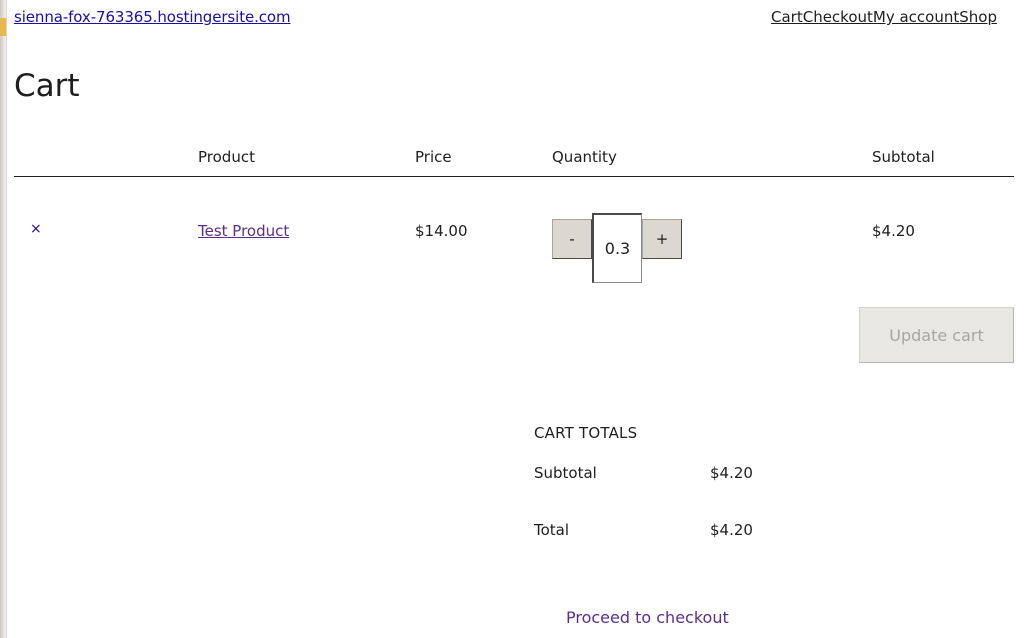  What do you see at coordinates (584, 157) in the screenshot?
I see `column-header-quantity: Quantity` at bounding box center [584, 157].